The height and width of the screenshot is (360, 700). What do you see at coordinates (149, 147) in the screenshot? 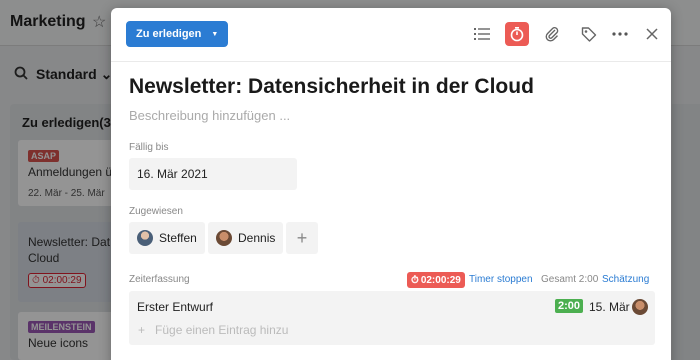
I see `due-label: Fällig bis` at bounding box center [149, 147].